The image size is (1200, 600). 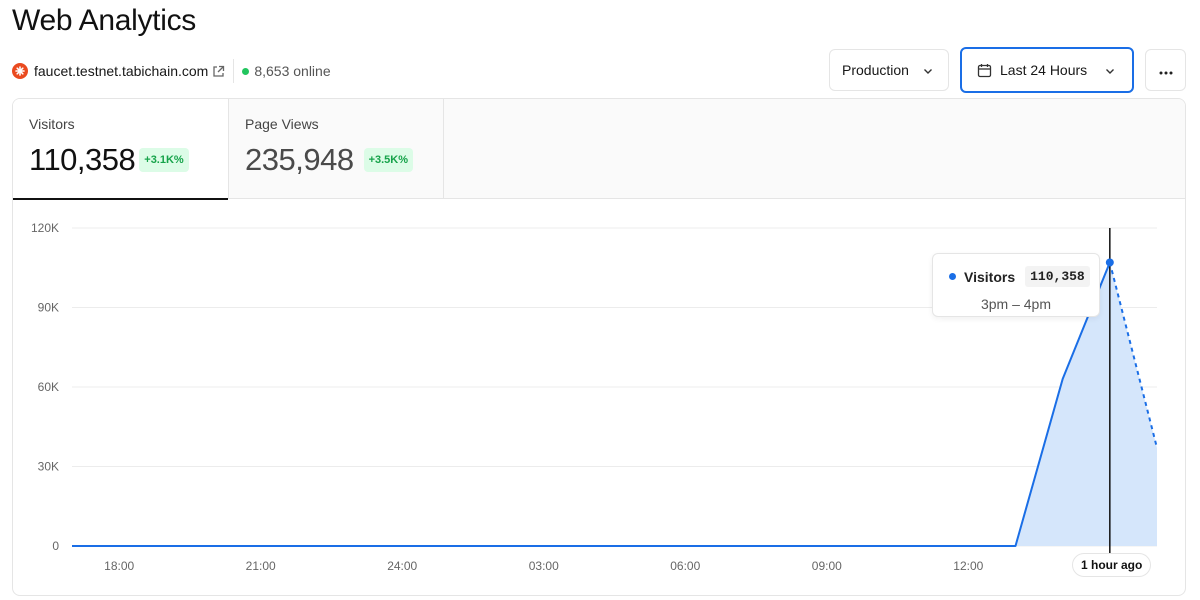 What do you see at coordinates (48, 387) in the screenshot?
I see `y-tick-label: 60K` at bounding box center [48, 387].